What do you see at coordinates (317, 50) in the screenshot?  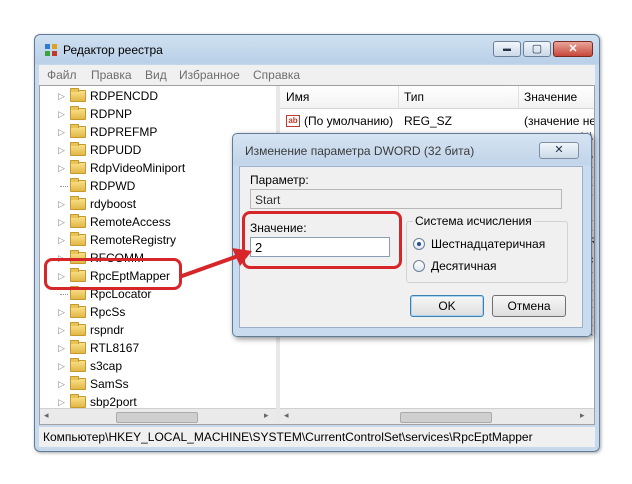 I see `title-bar: Редактор реестра ▬ ▢ ✕` at bounding box center [317, 50].